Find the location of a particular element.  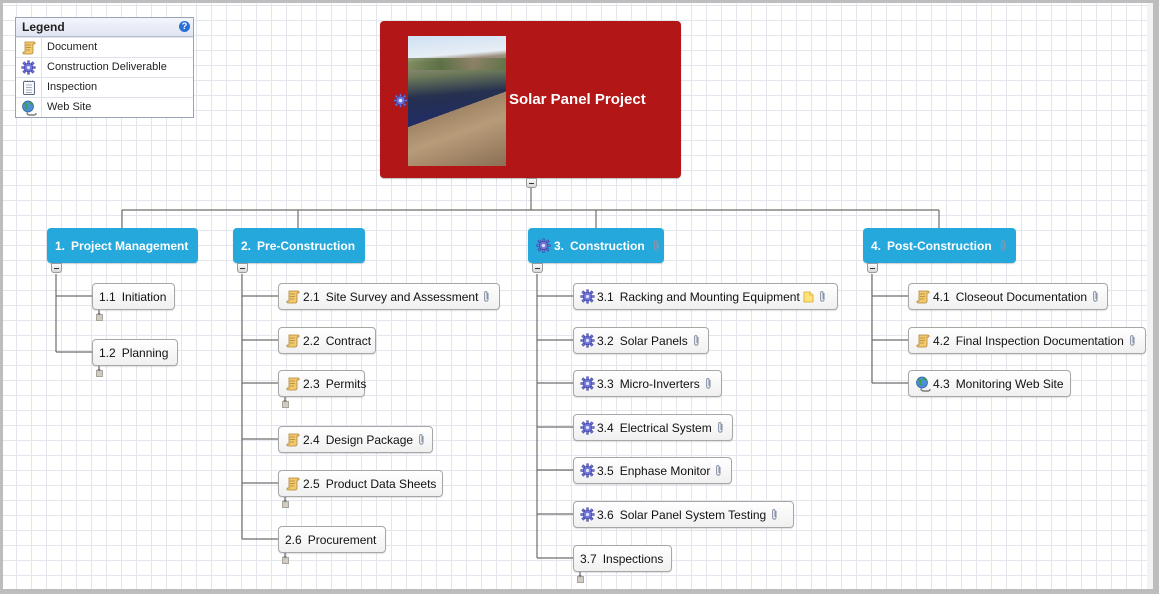

wbs-item-closeout-documentation: 4.1 Closeout Documentation is located at coordinates (1008, 296).